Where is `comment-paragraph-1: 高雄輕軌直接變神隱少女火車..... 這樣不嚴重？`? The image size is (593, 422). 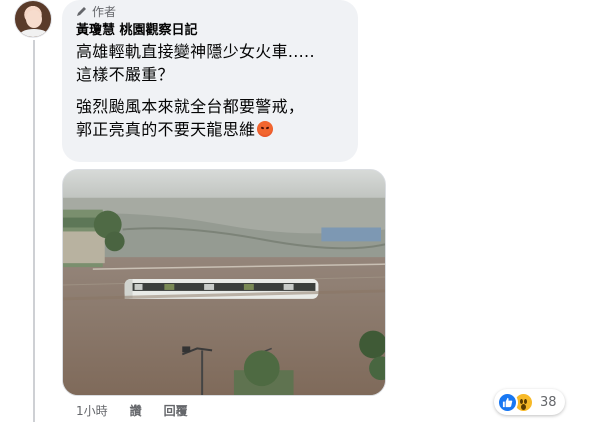 comment-paragraph-1: 高雄輕軌直接變神隱少女火車..... 這樣不嚴重？ is located at coordinates (211, 63).